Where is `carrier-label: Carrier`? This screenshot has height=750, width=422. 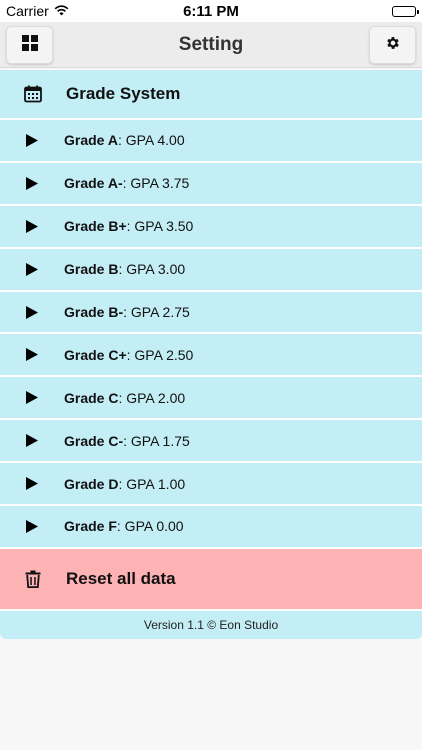
carrier-label: Carrier is located at coordinates (27, 11).